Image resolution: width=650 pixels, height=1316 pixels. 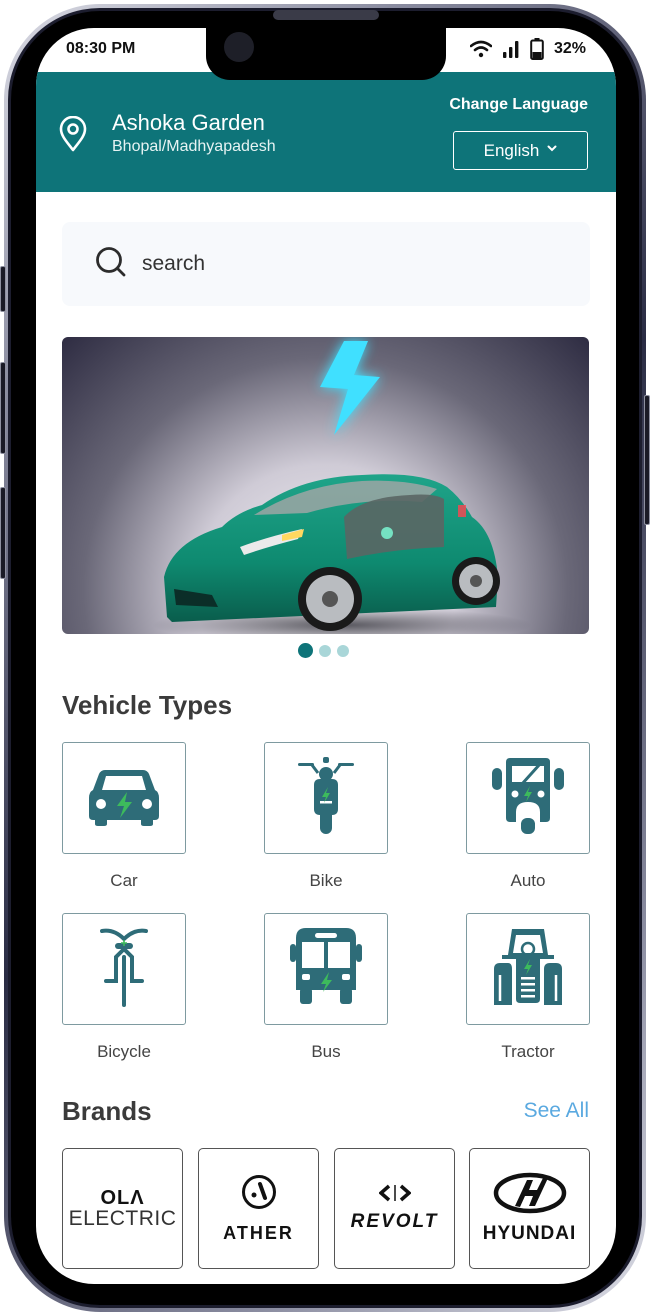 I want to click on vehicle-type-auto, so click(x=528, y=798).